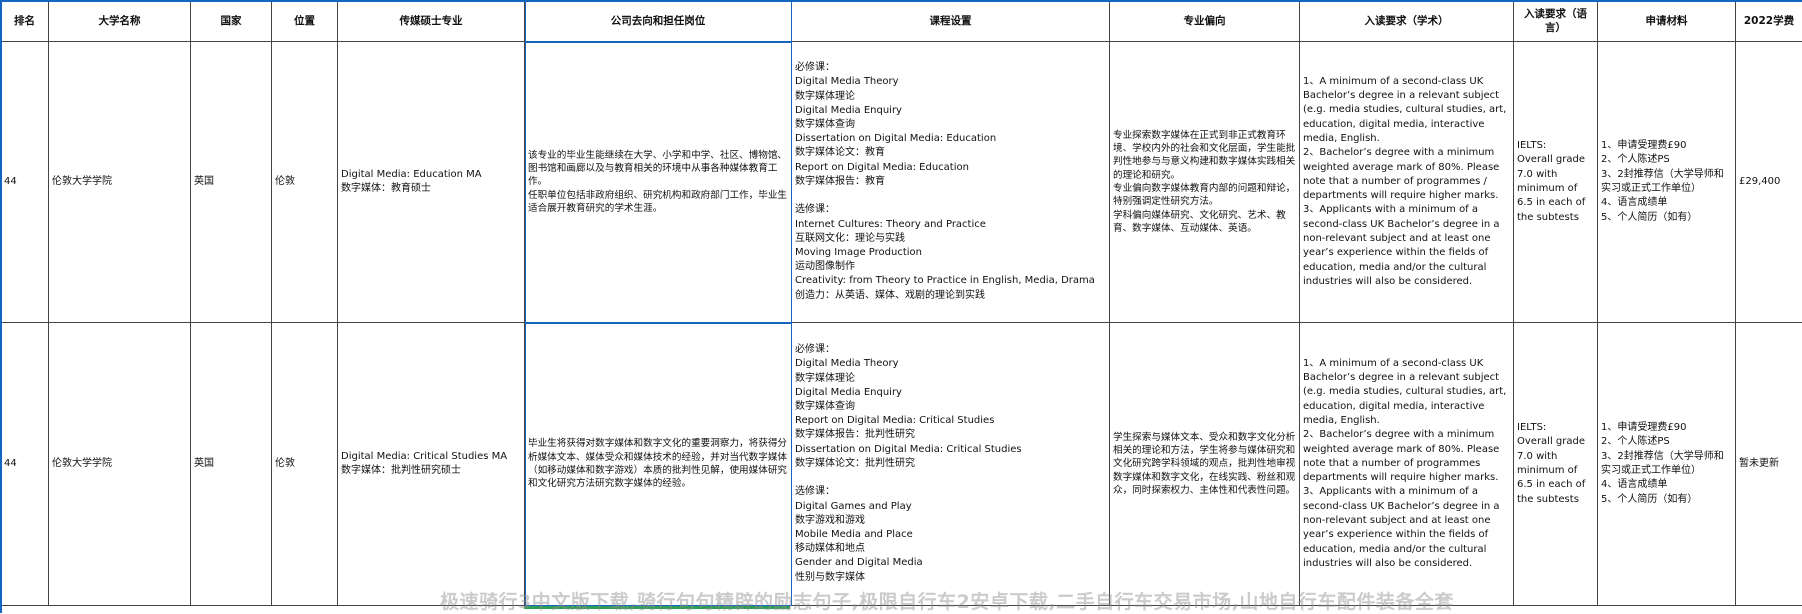  What do you see at coordinates (25, 21) in the screenshot?
I see `header-rank: 排名` at bounding box center [25, 21].